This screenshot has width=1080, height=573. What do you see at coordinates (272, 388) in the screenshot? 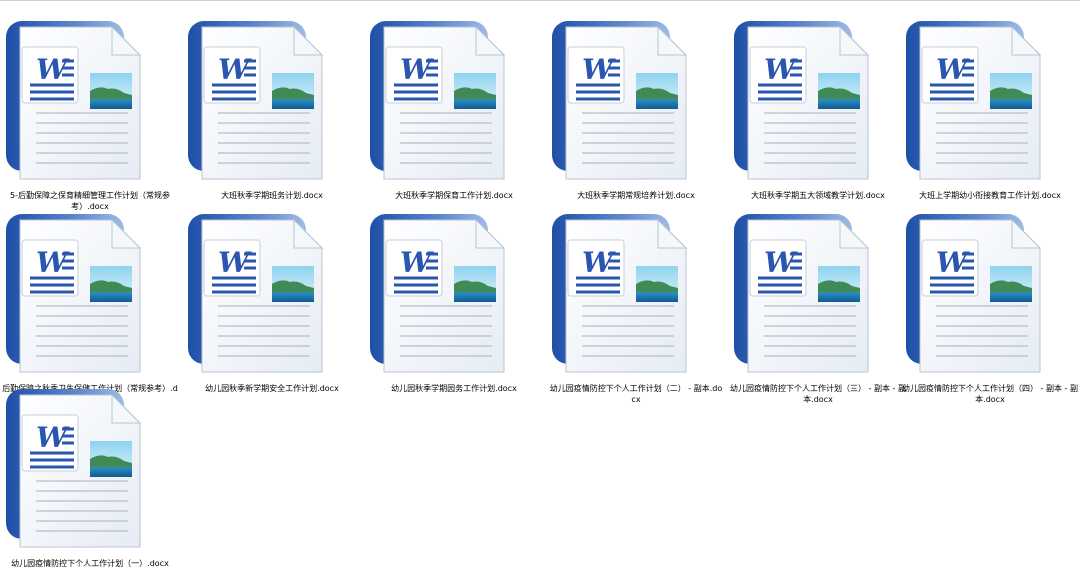
I see `file-name: 幼儿园秋季新学期安全工作计划.docx` at bounding box center [272, 388].